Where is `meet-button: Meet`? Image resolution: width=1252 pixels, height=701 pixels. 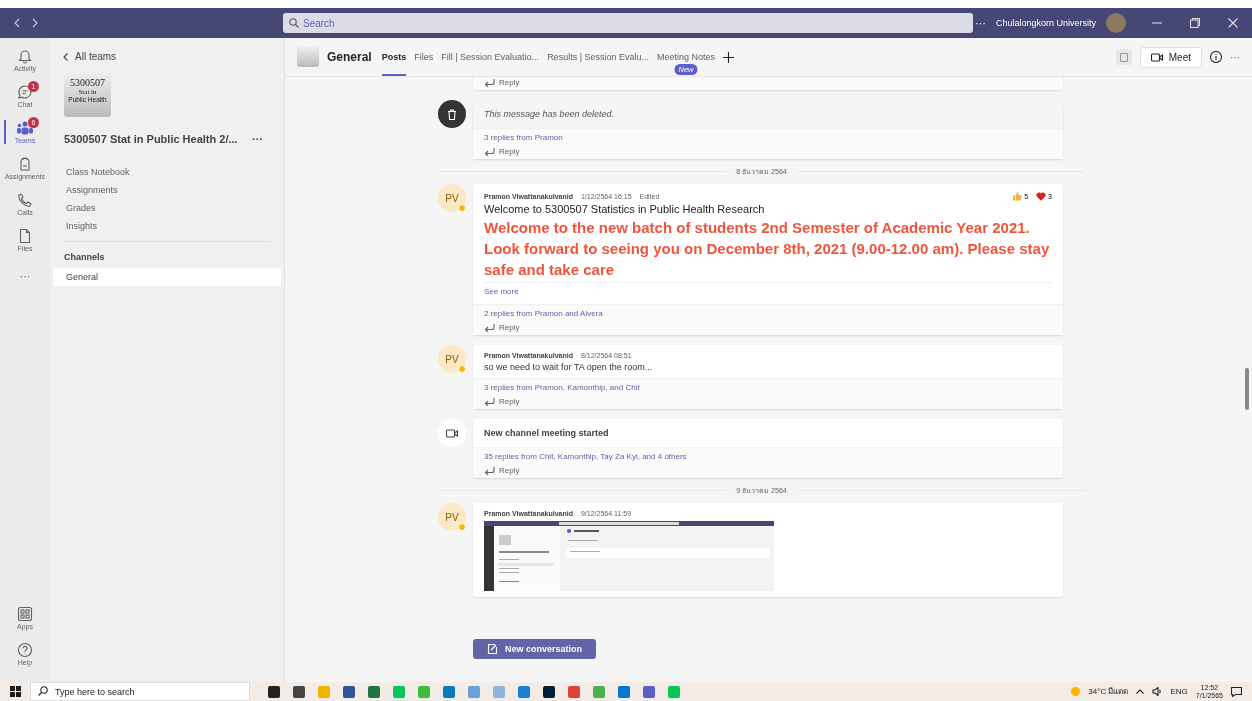 meet-button: Meet is located at coordinates (1170, 57).